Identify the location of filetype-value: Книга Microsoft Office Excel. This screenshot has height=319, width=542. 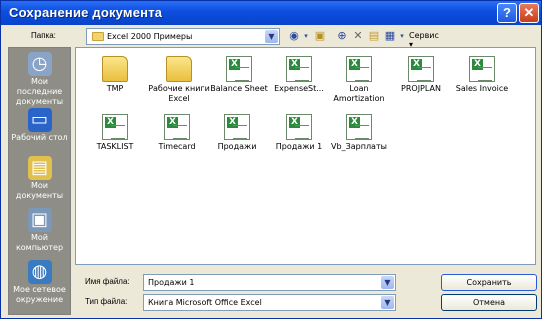
(205, 302).